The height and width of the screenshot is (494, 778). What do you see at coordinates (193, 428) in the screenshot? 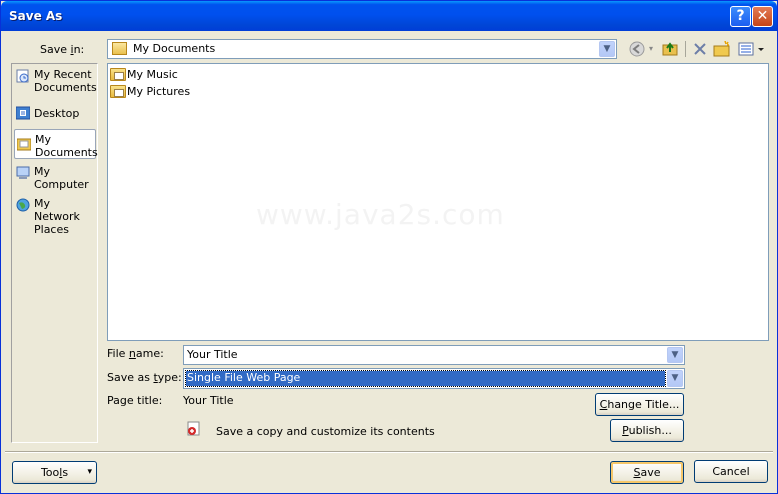
I see `web-page-copy-icon` at bounding box center [193, 428].